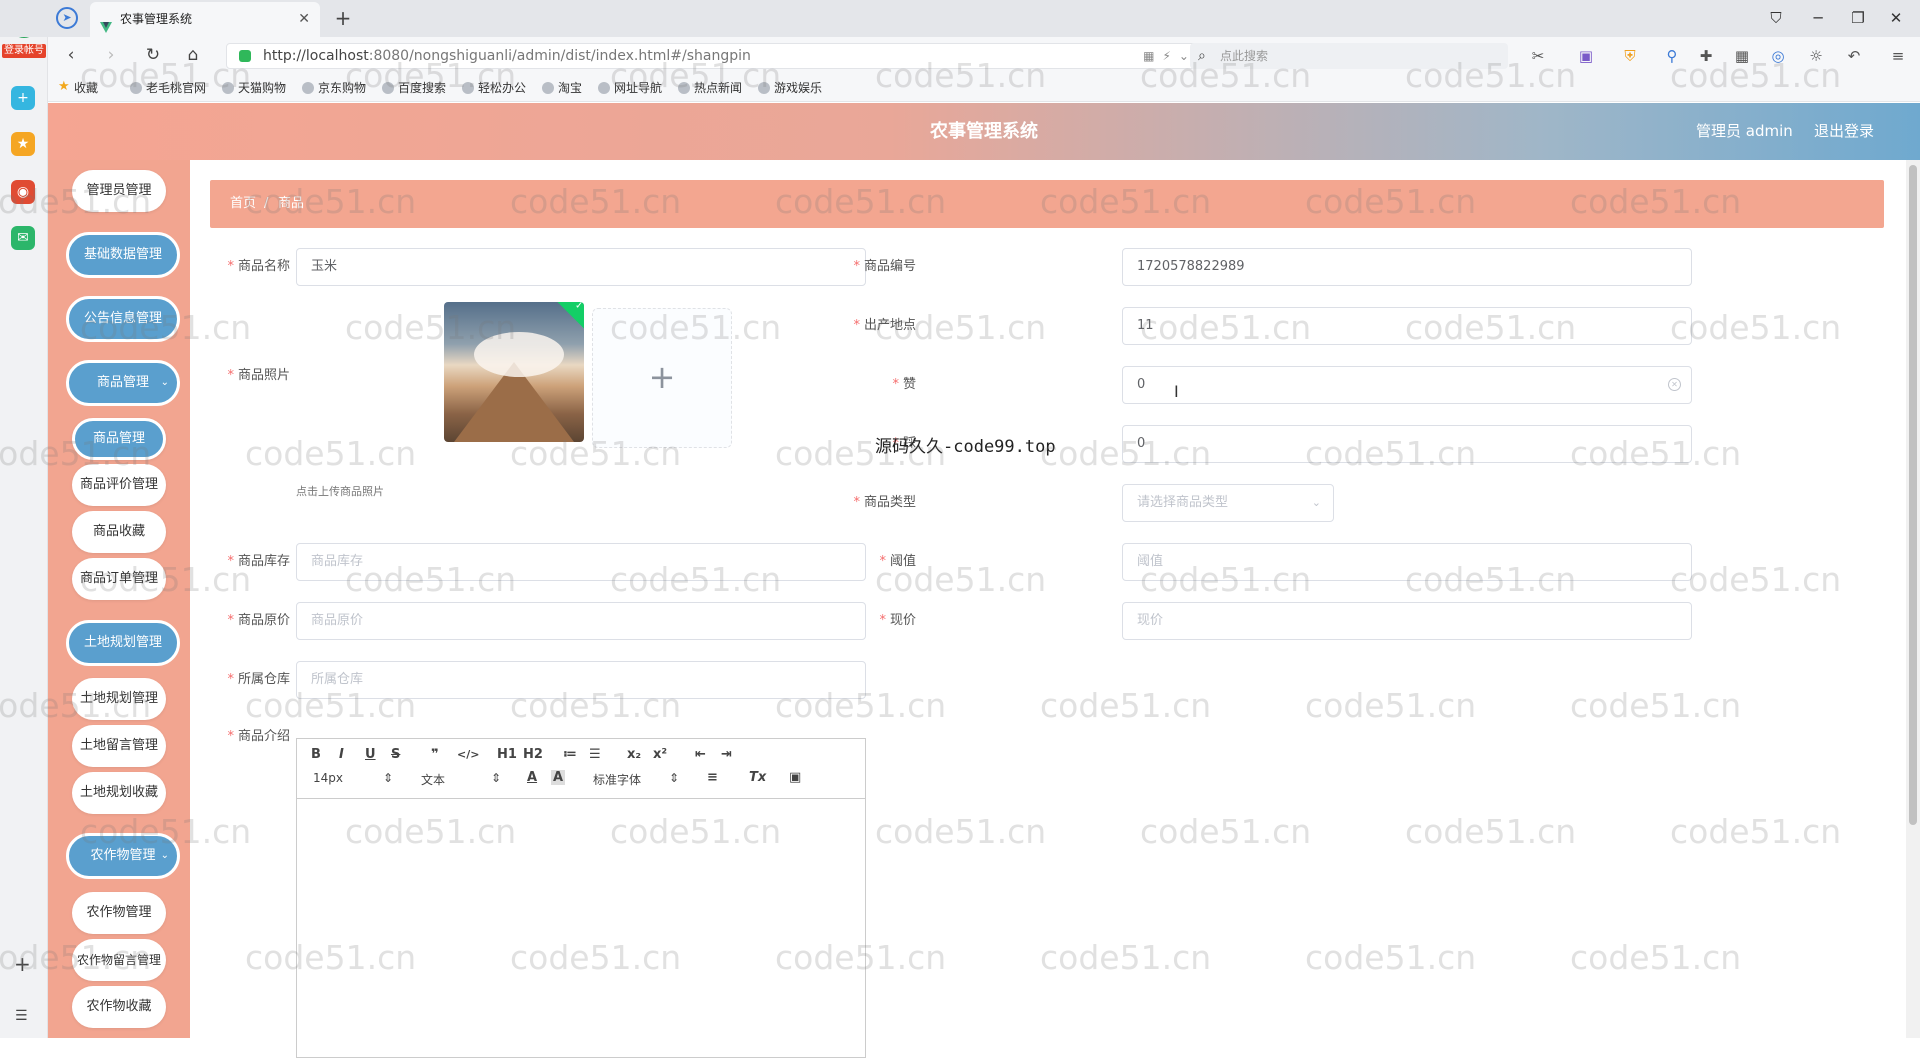  I want to click on bookmark-item: 网址导航, so click(630, 88).